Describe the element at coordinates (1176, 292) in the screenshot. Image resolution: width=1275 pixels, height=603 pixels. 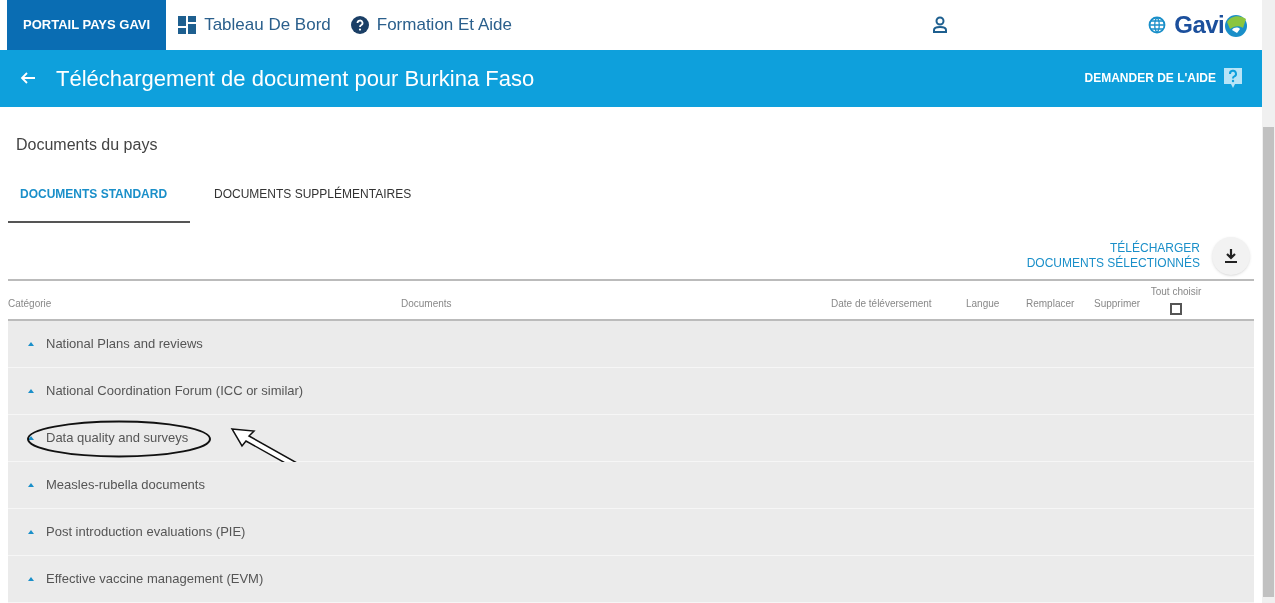
I see `select-all-label: Tout choisir` at that location.